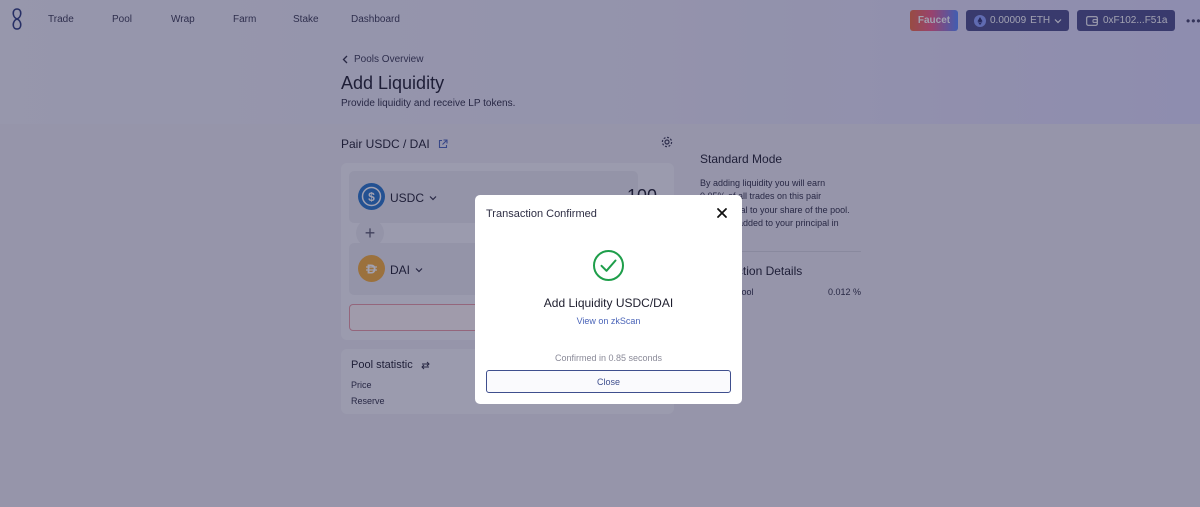 The image size is (1200, 507). Describe the element at coordinates (608, 303) in the screenshot. I see `modal-message: Add Liquidity USDC/DAI` at that location.